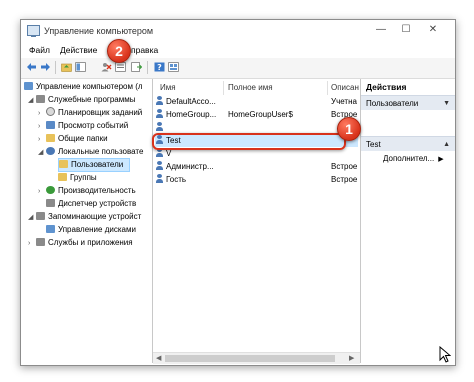  I want to click on menu-action: Действие, so click(78, 50).